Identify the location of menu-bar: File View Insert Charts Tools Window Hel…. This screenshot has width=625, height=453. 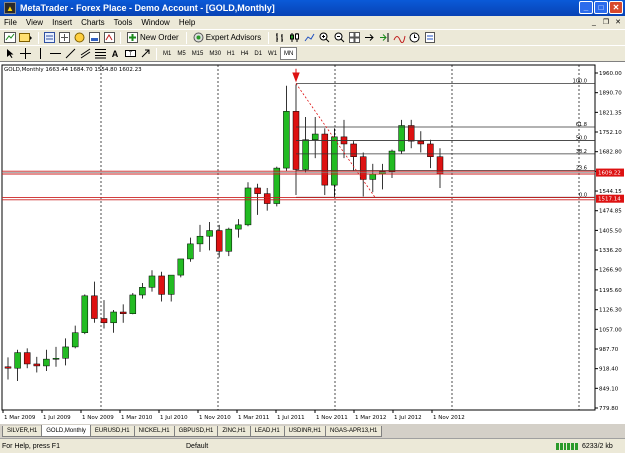
(312, 22).